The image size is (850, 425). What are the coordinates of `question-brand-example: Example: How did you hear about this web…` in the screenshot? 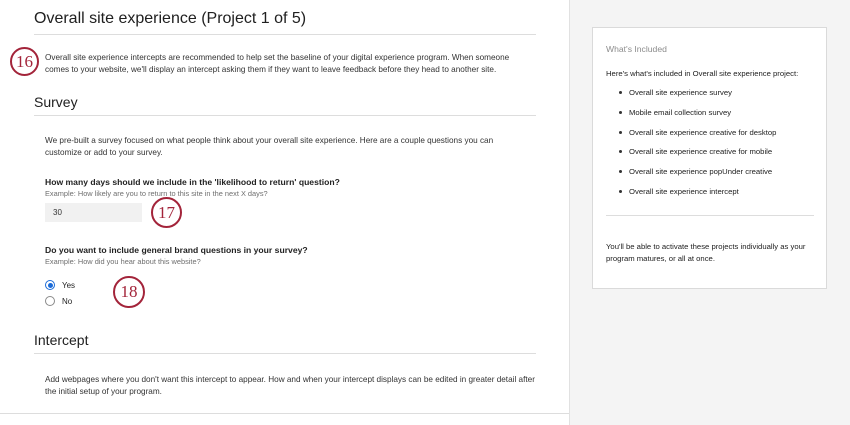 It's located at (123, 261).